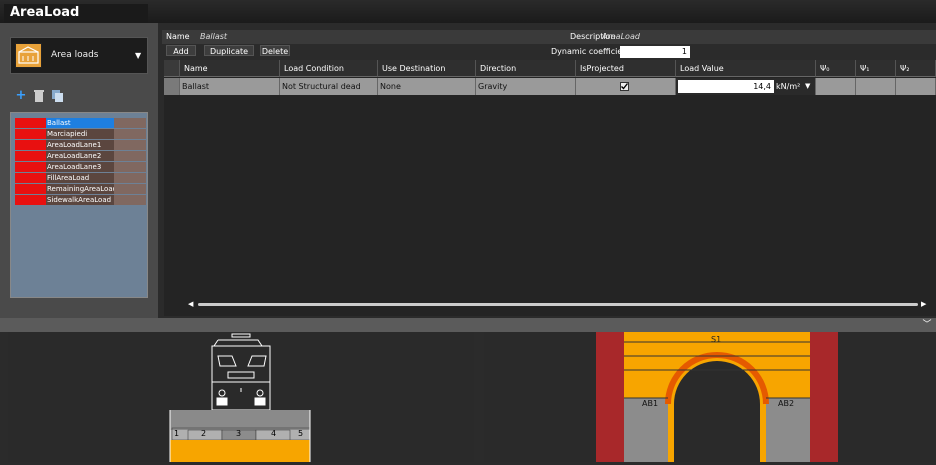 This screenshot has height=465, width=936. I want to click on arch-bridge-drawing, so click(717, 397).